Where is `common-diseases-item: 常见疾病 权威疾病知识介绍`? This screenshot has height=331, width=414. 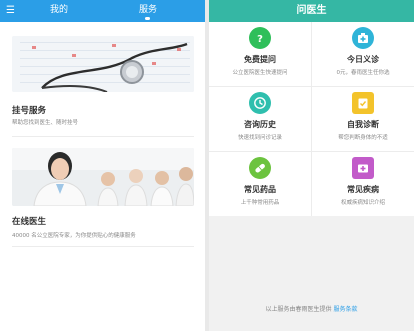
common-diseases-item: 常见疾病 权威疾病知识介绍 is located at coordinates (363, 184).